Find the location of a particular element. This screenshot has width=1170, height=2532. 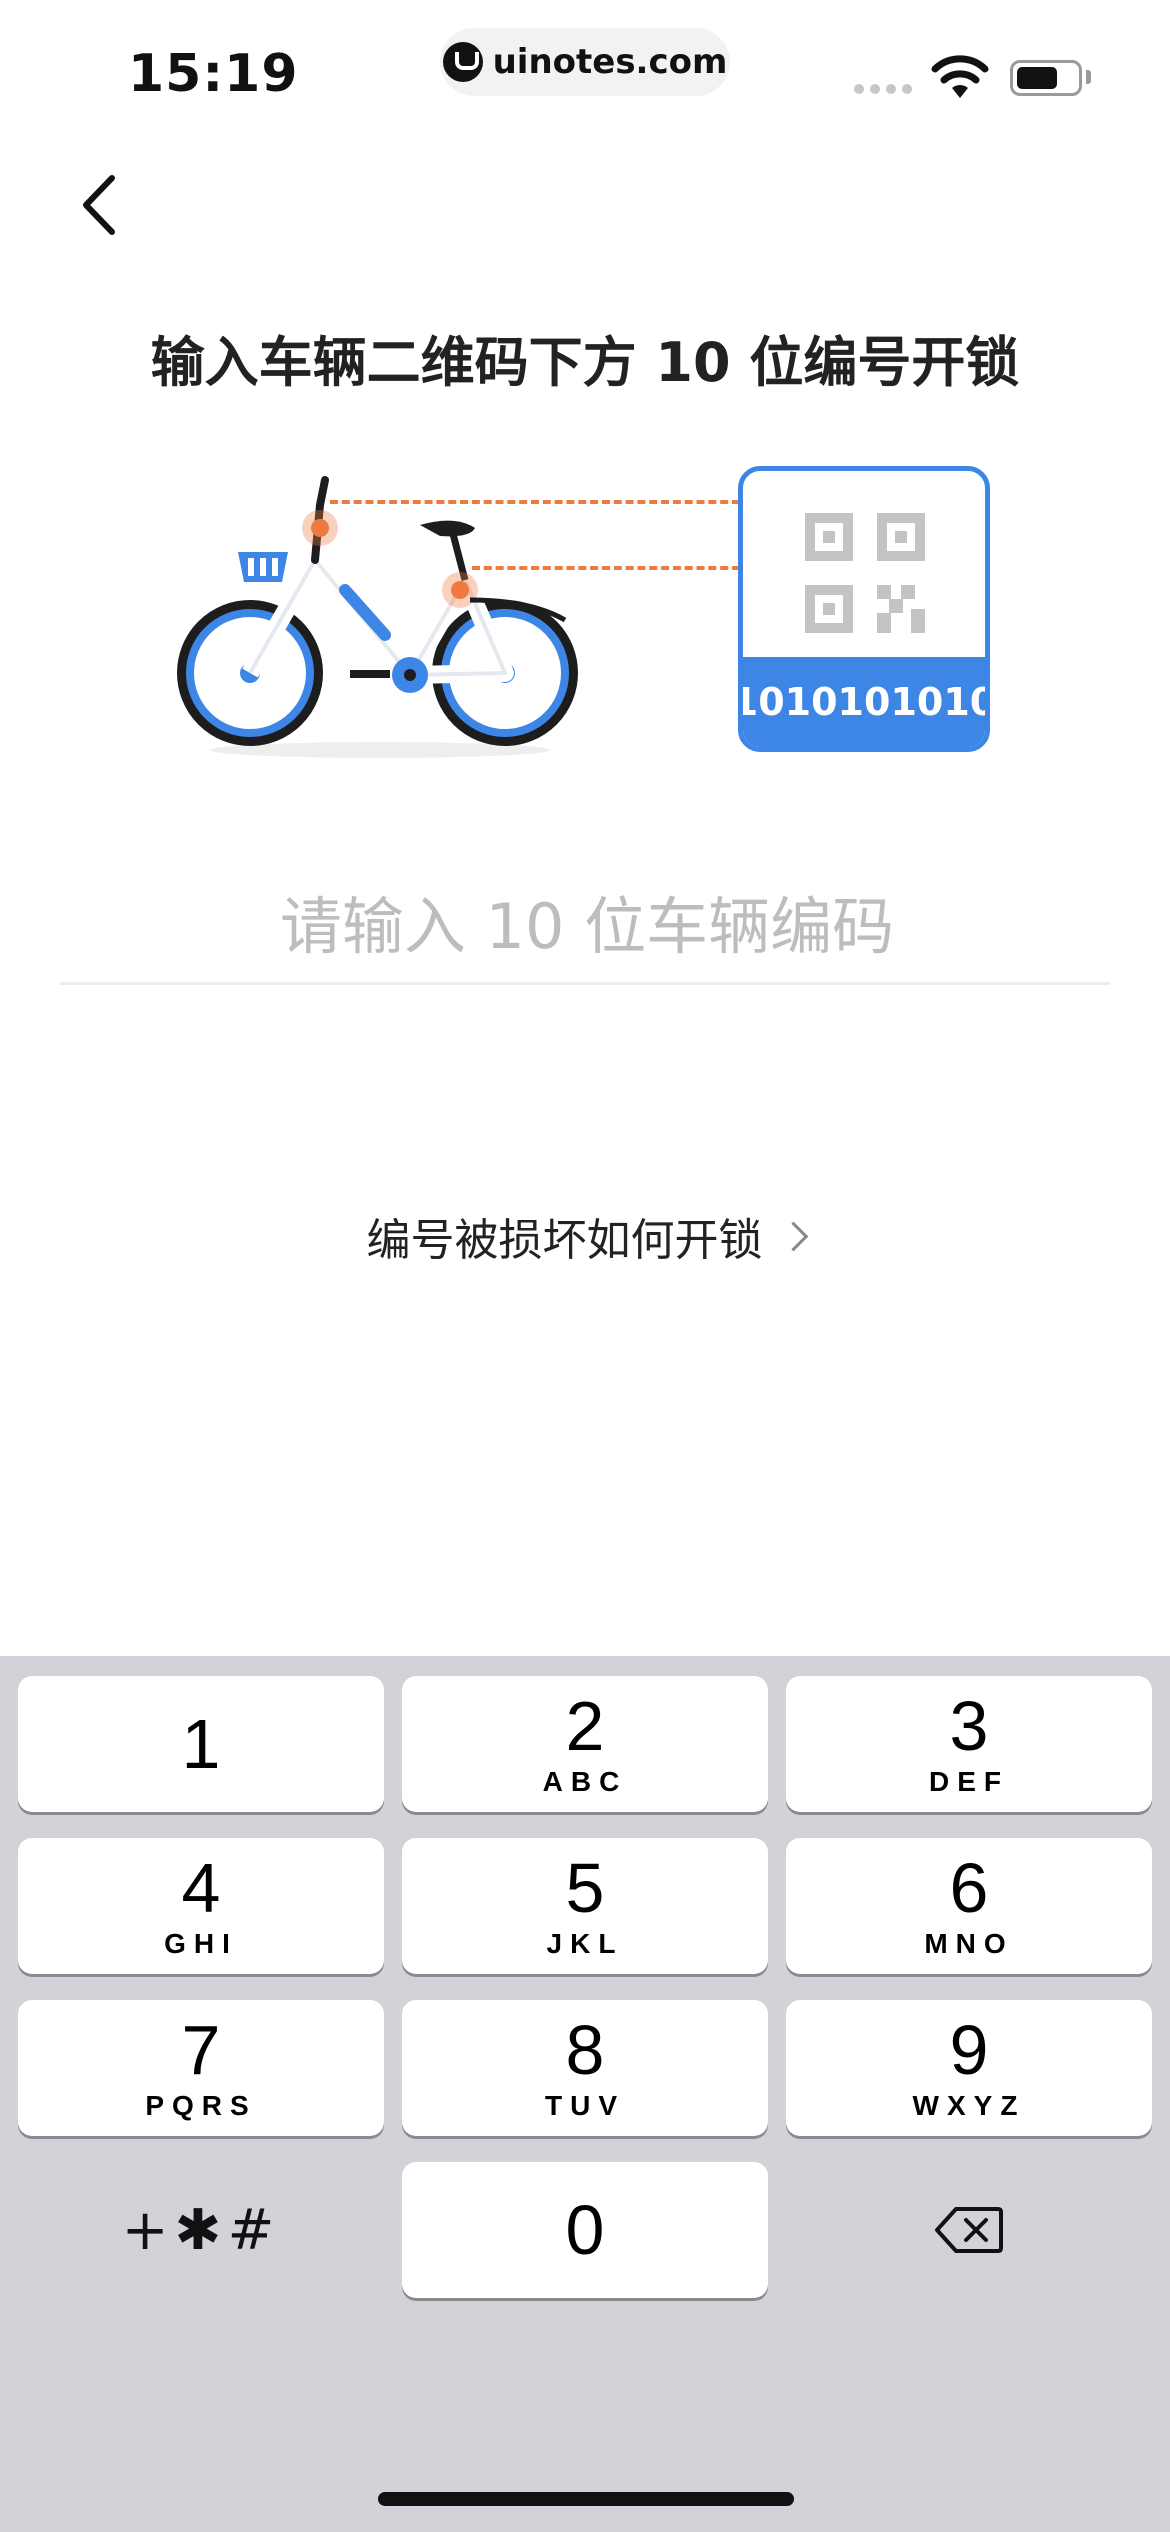

damaged-code-help-link: 编号被损坏如何开锁 is located at coordinates (585, 1236).